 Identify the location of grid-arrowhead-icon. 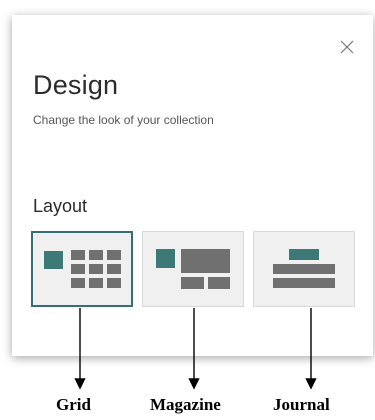
(80, 384).